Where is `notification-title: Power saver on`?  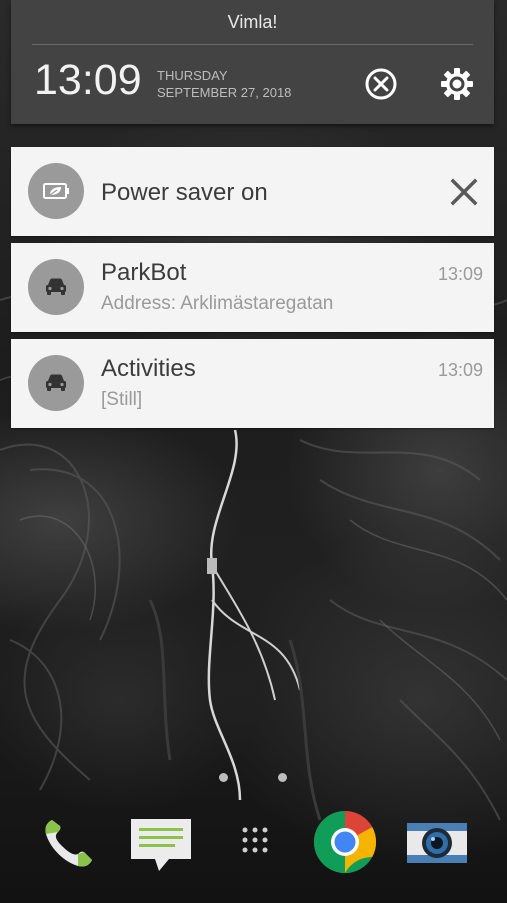
notification-title: Power saver on is located at coordinates (184, 192).